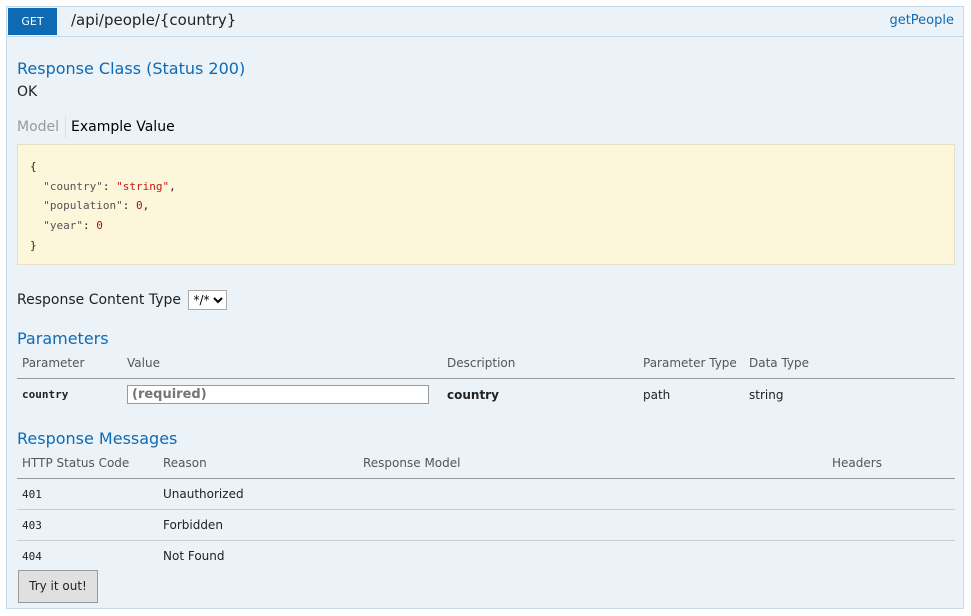 Image resolution: width=971 pixels, height=616 pixels. I want to click on parameters-heading: Parameters, so click(63, 338).